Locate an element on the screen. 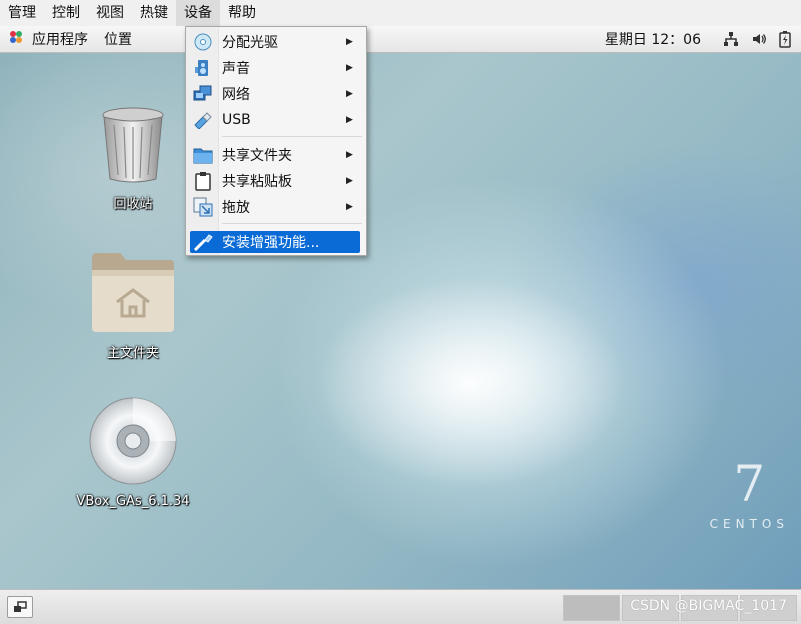 The width and height of the screenshot is (801, 624). volume-icon is located at coordinates (759, 39).